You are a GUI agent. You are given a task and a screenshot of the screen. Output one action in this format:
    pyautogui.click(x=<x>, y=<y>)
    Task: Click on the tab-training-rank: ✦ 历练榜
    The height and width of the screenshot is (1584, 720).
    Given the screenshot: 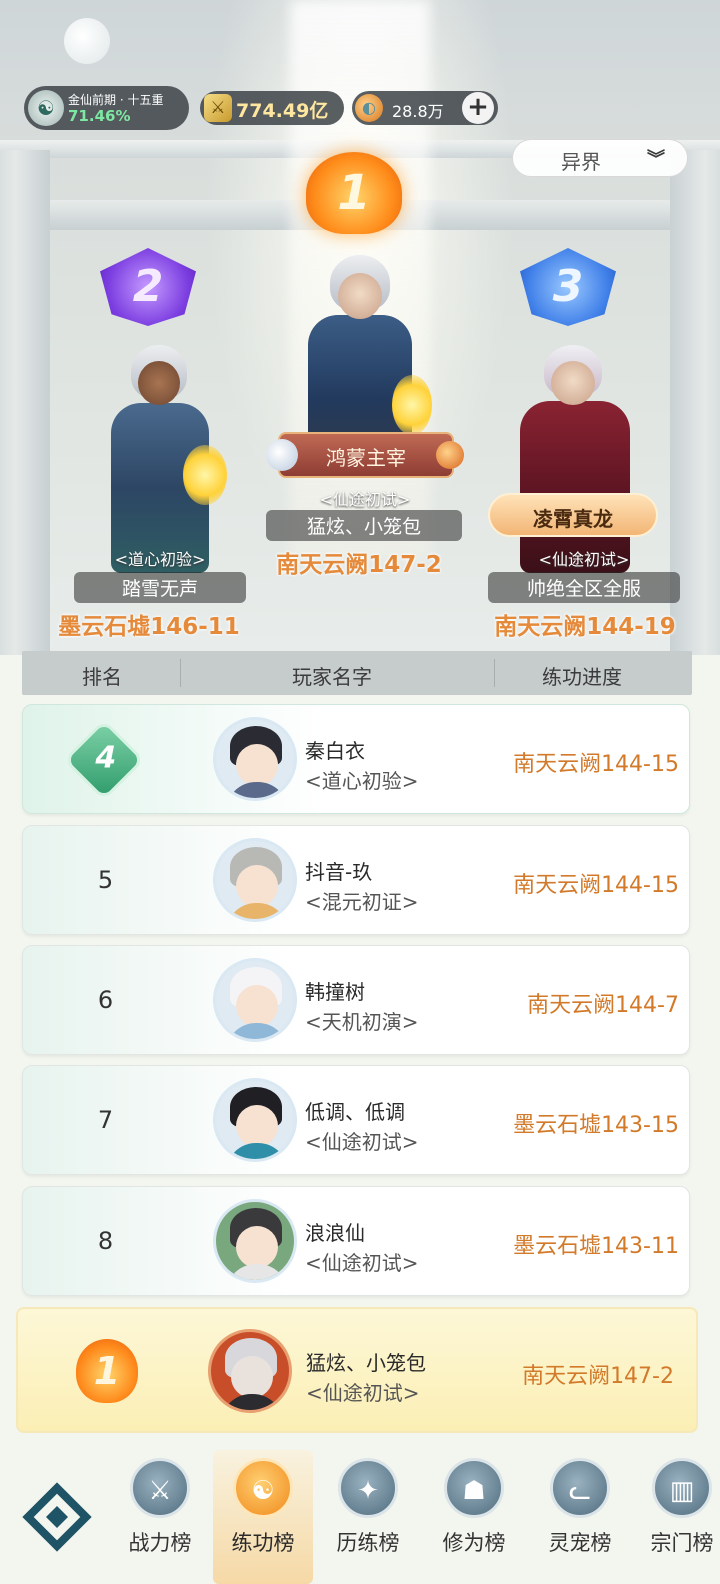 What is the action you would take?
    pyautogui.click(x=368, y=1517)
    